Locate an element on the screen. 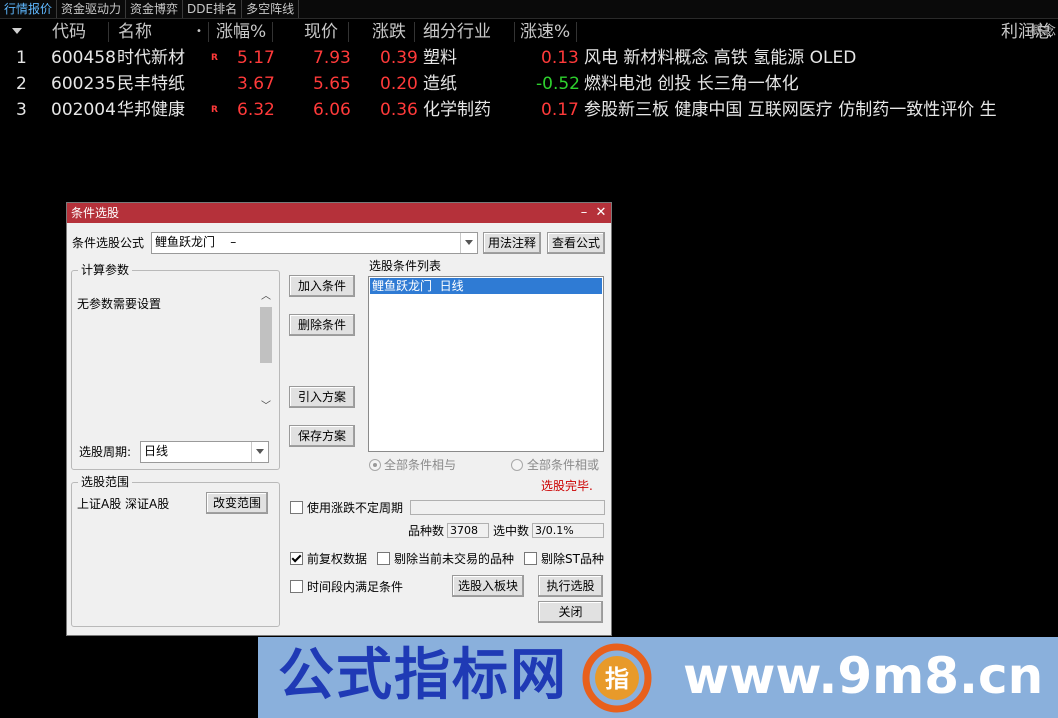  change: 0.39 is located at coordinates (399, 58).